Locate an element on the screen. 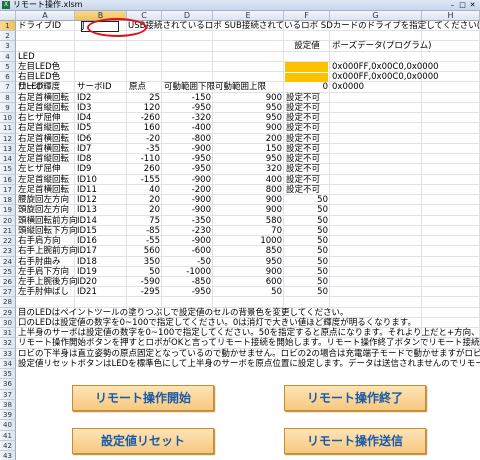 Image resolution: width=480 pixels, height=460 pixels. column-header: G is located at coordinates (376, 16).